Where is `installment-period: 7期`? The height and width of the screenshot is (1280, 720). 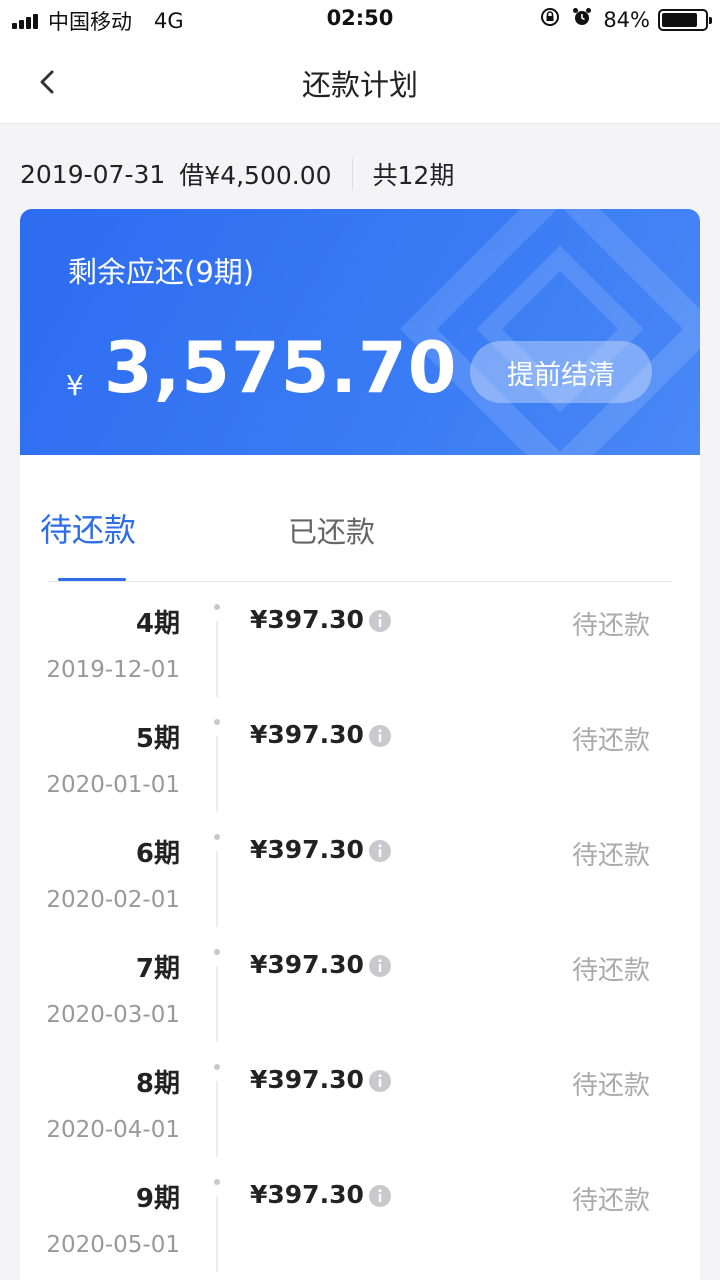 installment-period: 7期 is located at coordinates (157, 969).